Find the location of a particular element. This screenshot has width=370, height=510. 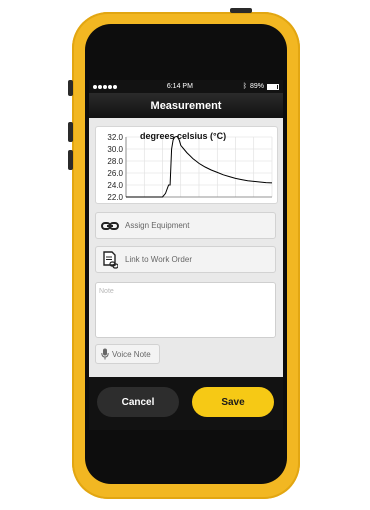

cancel-button: Cancel is located at coordinates (138, 402).